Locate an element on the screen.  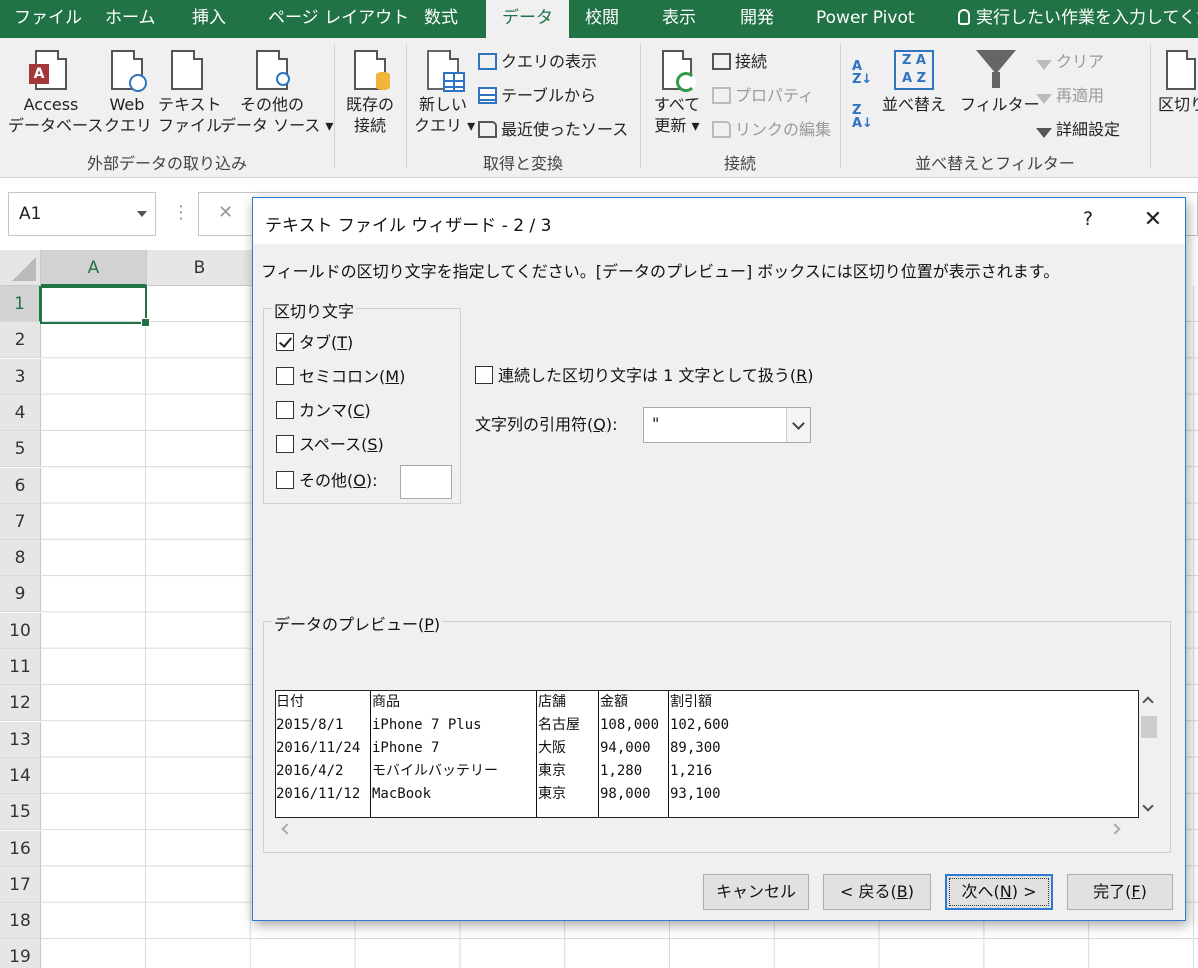
select-all-corner is located at coordinates (20, 268).